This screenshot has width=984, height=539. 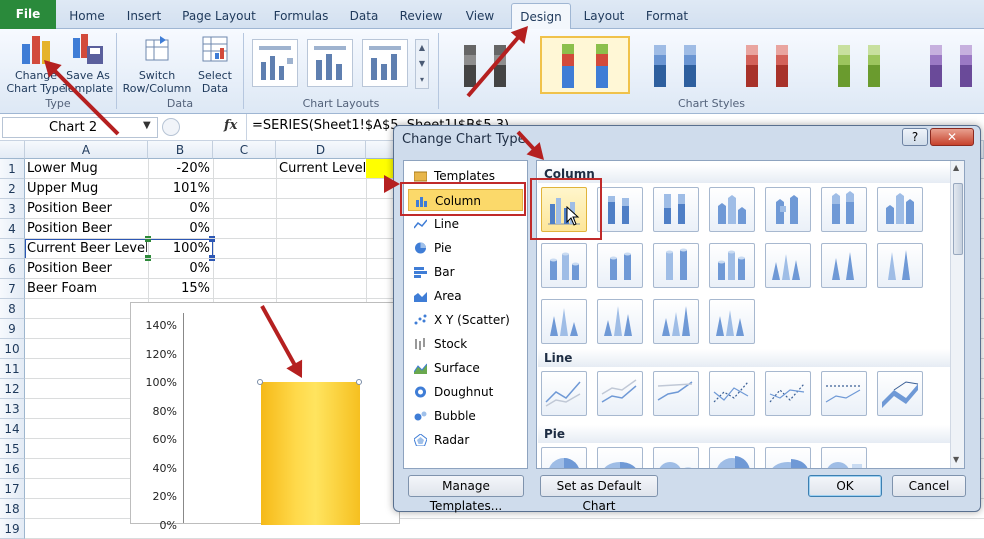 I want to click on row-header-6: 6, so click(x=12, y=269).